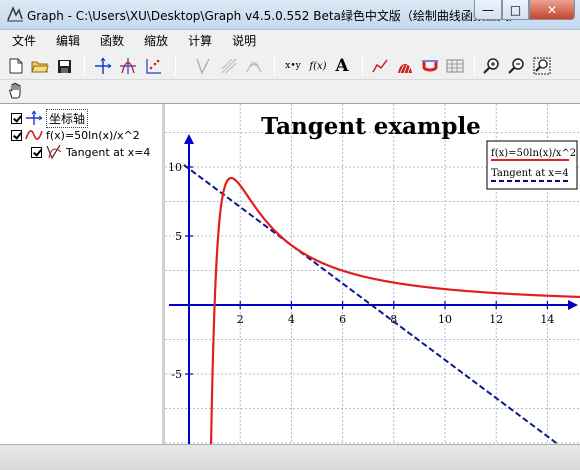 The image size is (580, 470). What do you see at coordinates (293, 66) in the screenshot?
I see `xy-table-icon: x•y` at bounding box center [293, 66].